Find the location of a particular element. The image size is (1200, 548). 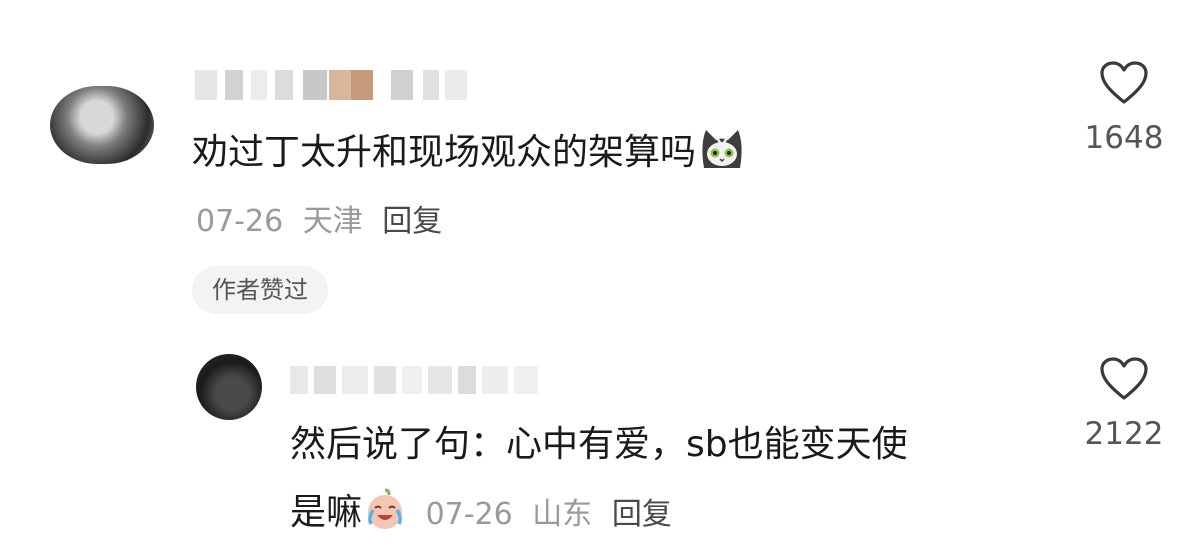

crying-laugh-emoji is located at coordinates (385, 511).